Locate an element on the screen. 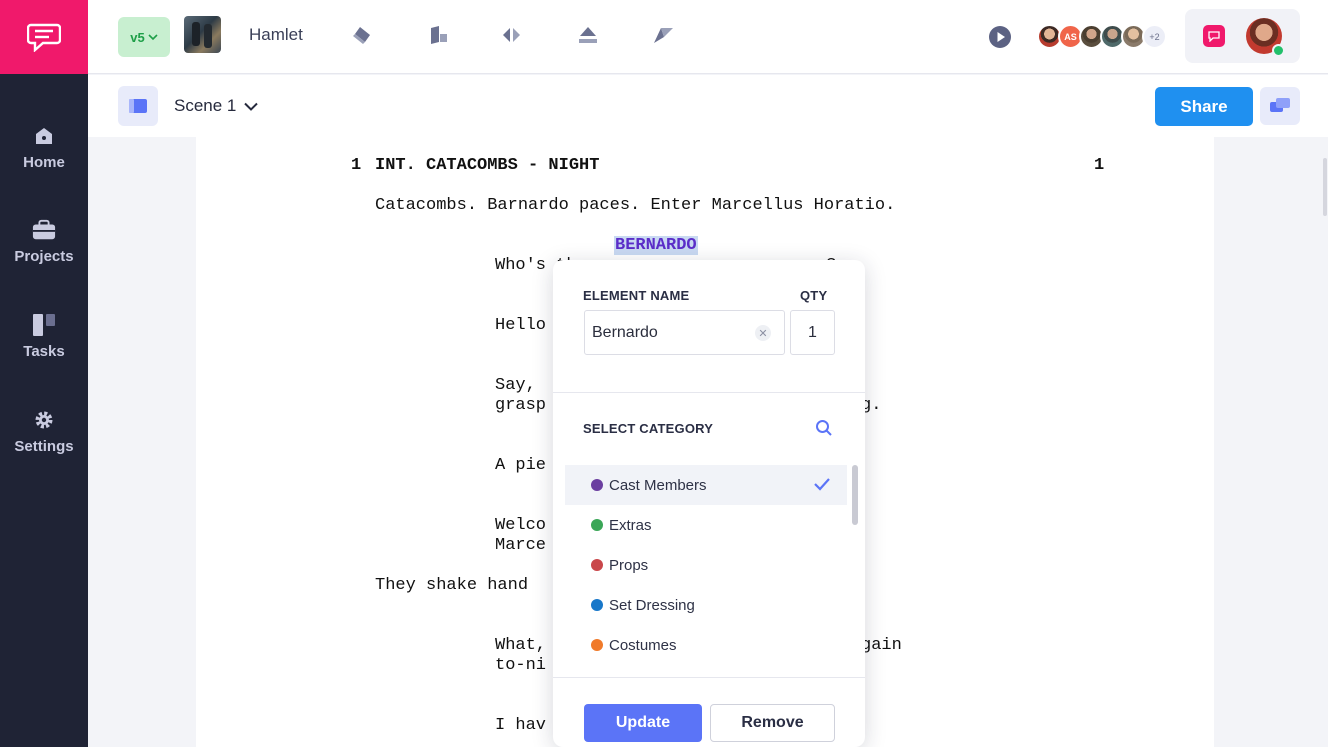  category-item-set-dressing: Set Dressing is located at coordinates (706, 605).